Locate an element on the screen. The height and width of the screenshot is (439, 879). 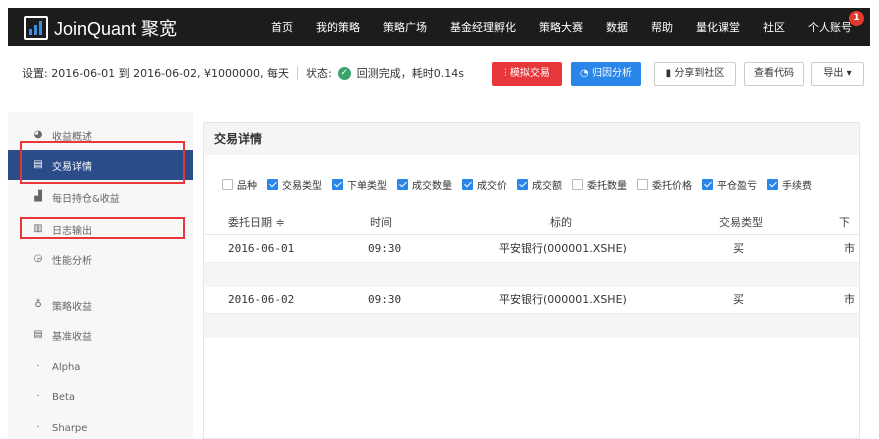
success-check-icon: ✓ is located at coordinates (344, 73).